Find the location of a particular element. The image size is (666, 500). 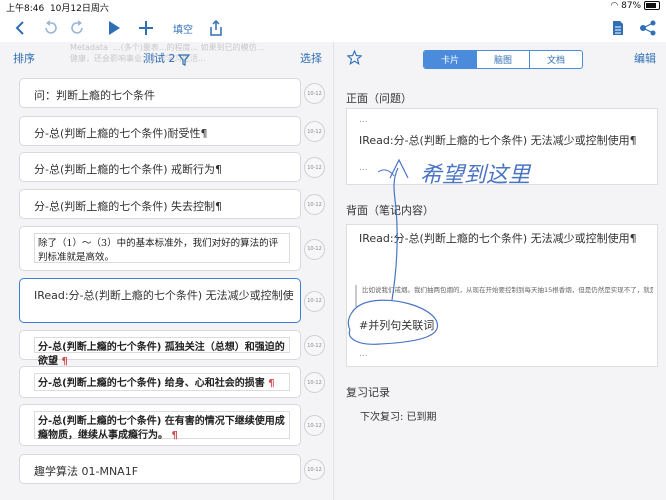

status-time: 上午8:46 10月12日周六 is located at coordinates (57, 9).